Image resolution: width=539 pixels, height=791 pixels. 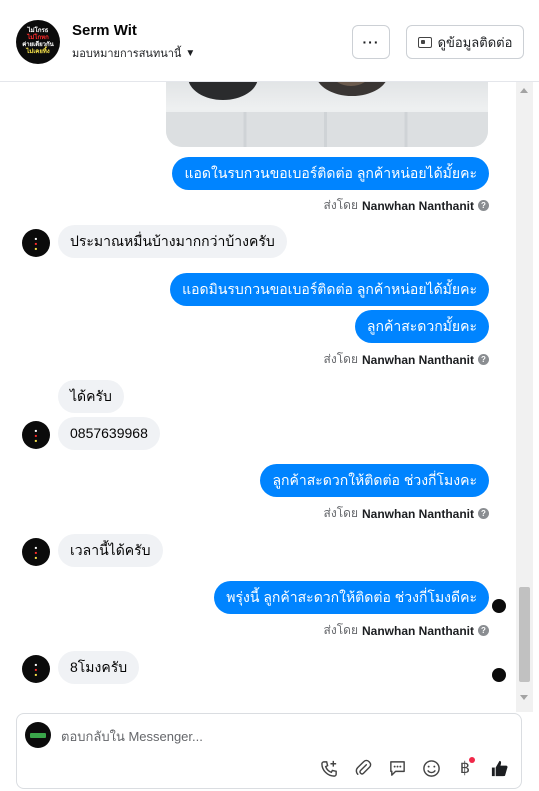 I want to click on scrollbar-thumb, so click(x=524, y=634).